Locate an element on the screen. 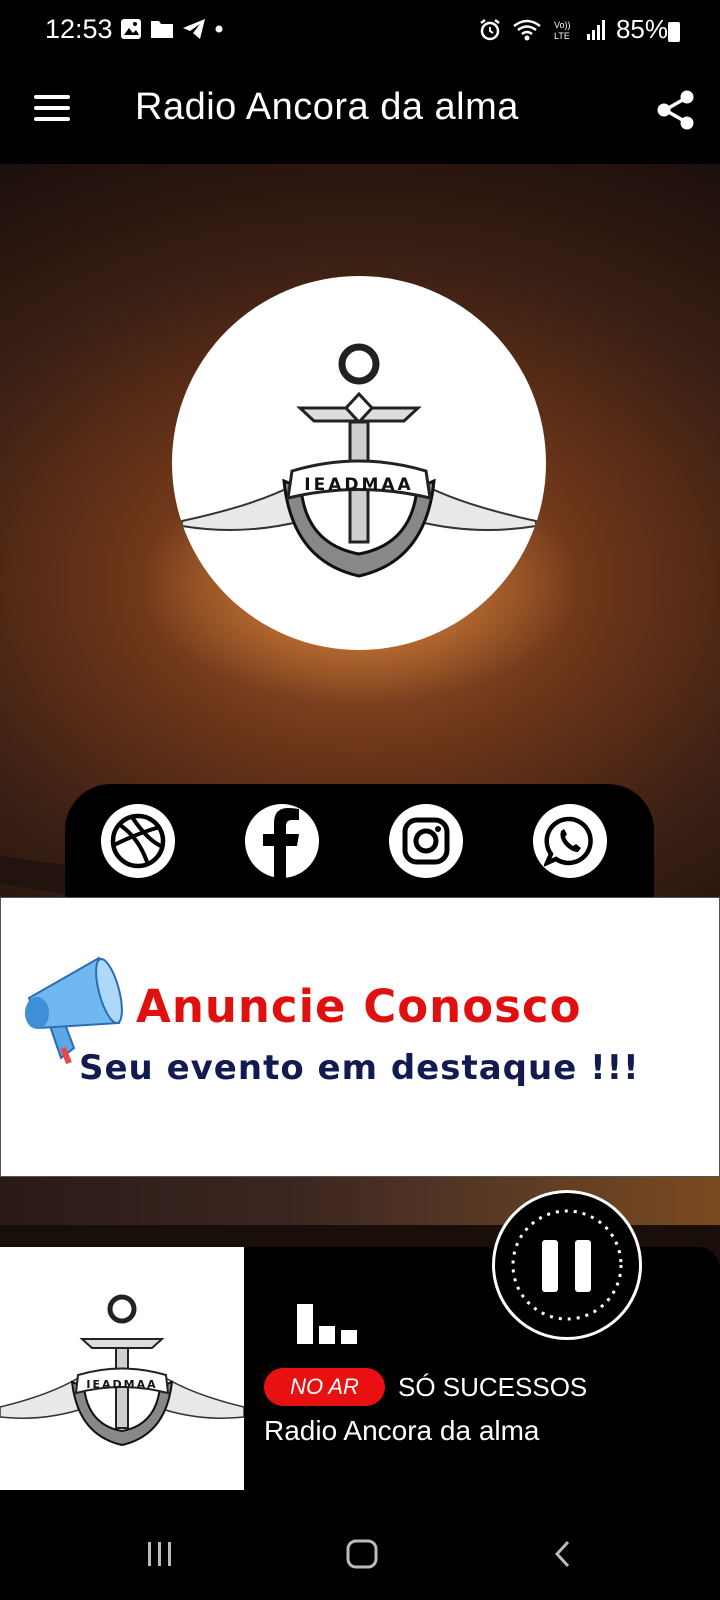 This screenshot has height=1600, width=720. pause-icon-bar-left is located at coordinates (550, 1266).